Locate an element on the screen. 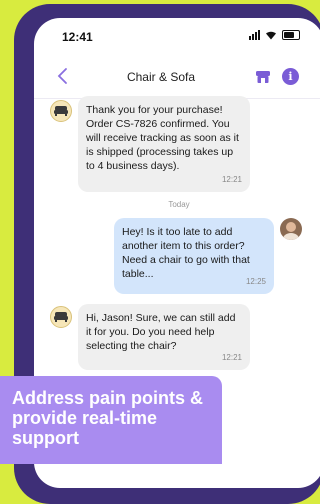  chat-header: Chair & Sofa i is located at coordinates (177, 76).